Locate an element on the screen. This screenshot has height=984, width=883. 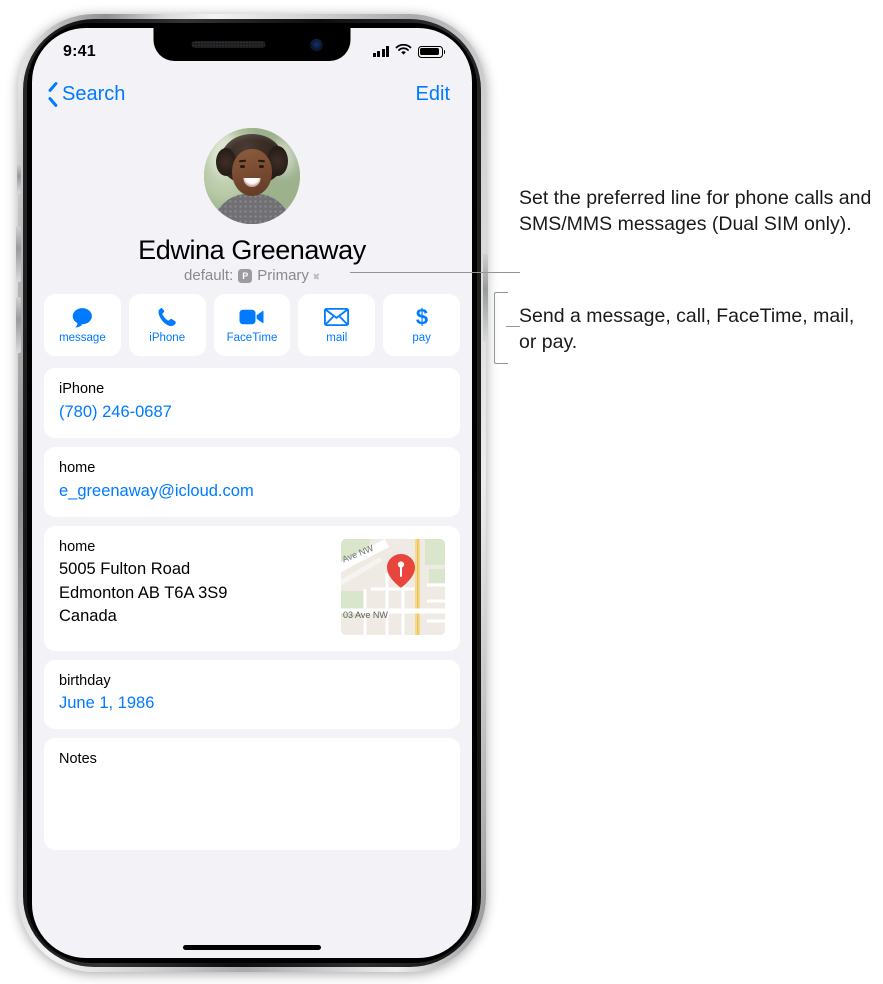
default-line-row: default: P Primary is located at coordinates (252, 275).